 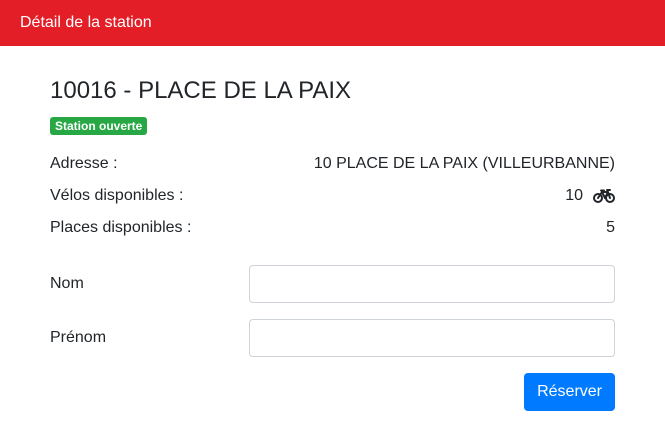 What do you see at coordinates (590, 196) in the screenshot?
I see `bikes-value: 10` at bounding box center [590, 196].